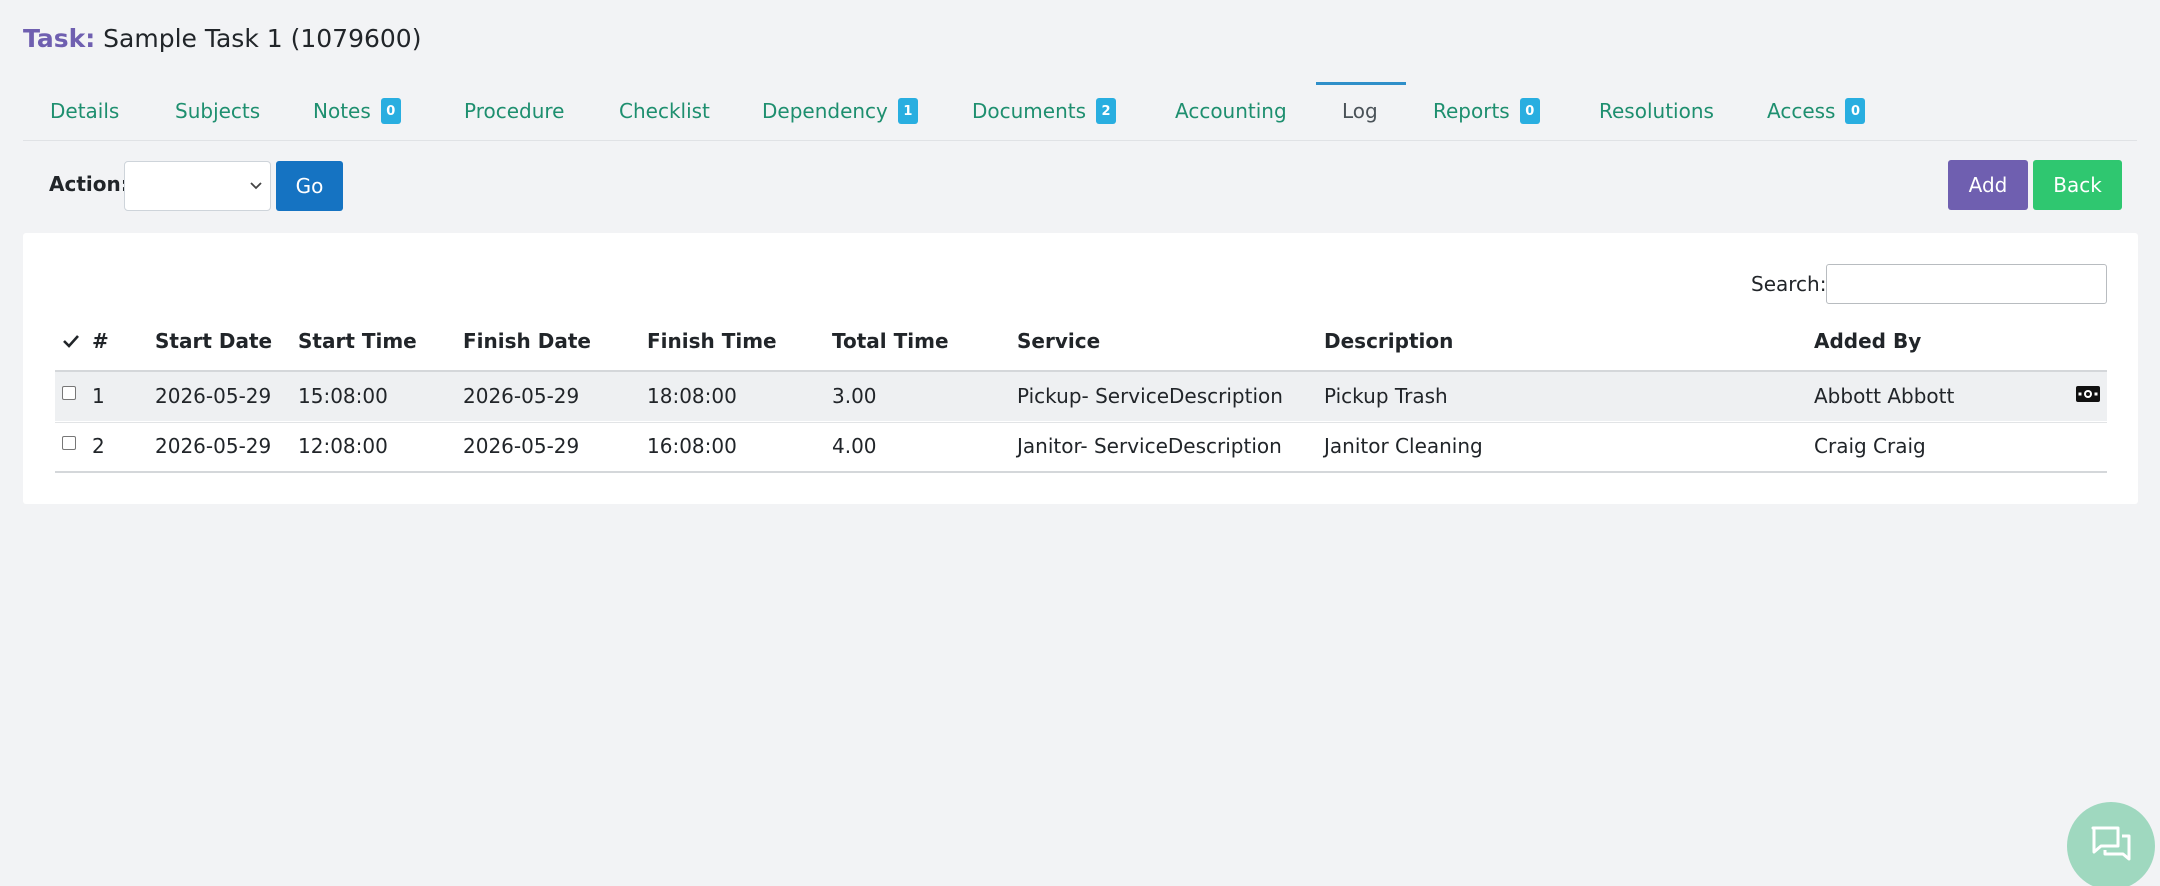  What do you see at coordinates (692, 396) in the screenshot?
I see `row-finish-time: 18:08:00` at bounding box center [692, 396].